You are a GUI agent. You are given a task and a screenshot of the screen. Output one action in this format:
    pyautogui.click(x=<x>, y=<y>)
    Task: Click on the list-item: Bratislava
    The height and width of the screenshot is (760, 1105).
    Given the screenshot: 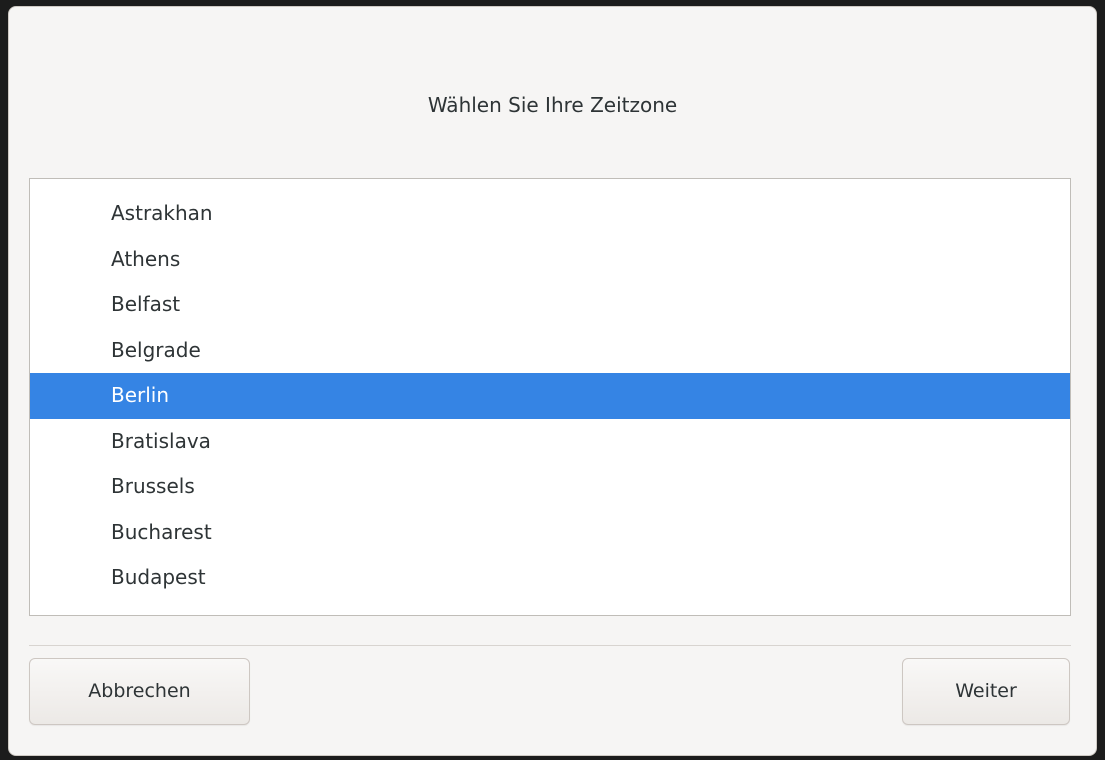 What is the action you would take?
    pyautogui.click(x=550, y=442)
    